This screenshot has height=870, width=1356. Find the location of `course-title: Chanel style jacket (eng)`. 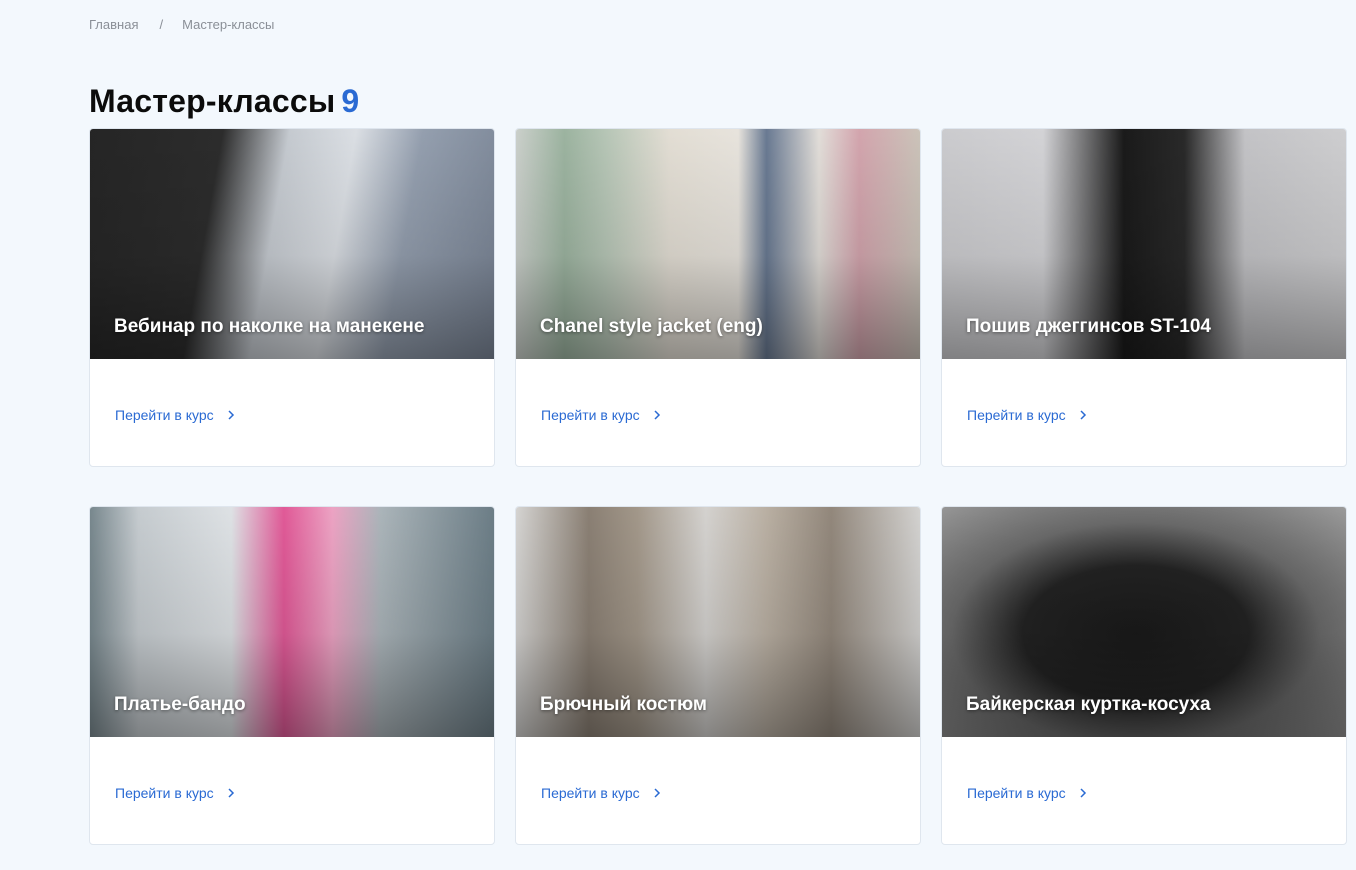

course-title: Chanel style jacket (eng) is located at coordinates (651, 326).